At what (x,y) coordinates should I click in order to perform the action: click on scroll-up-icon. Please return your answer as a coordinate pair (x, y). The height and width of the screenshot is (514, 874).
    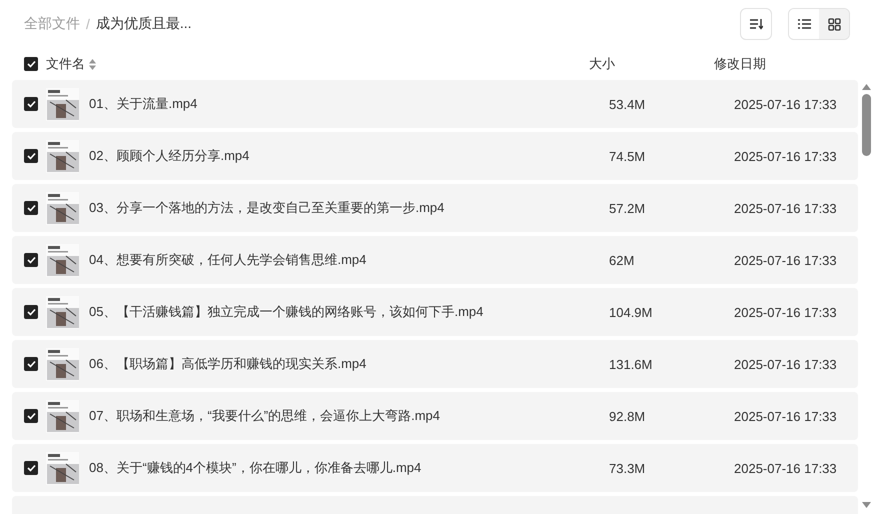
    Looking at the image, I should click on (866, 87).